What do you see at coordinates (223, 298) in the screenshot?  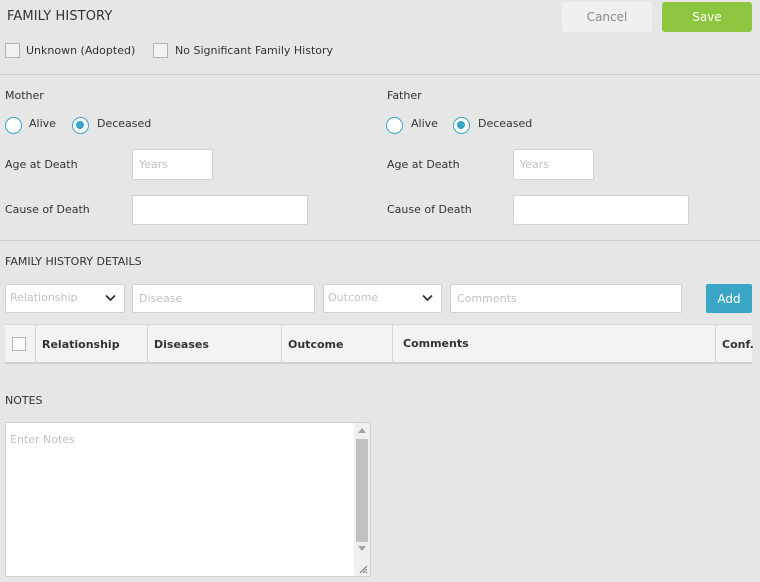 I see `disease-input` at bounding box center [223, 298].